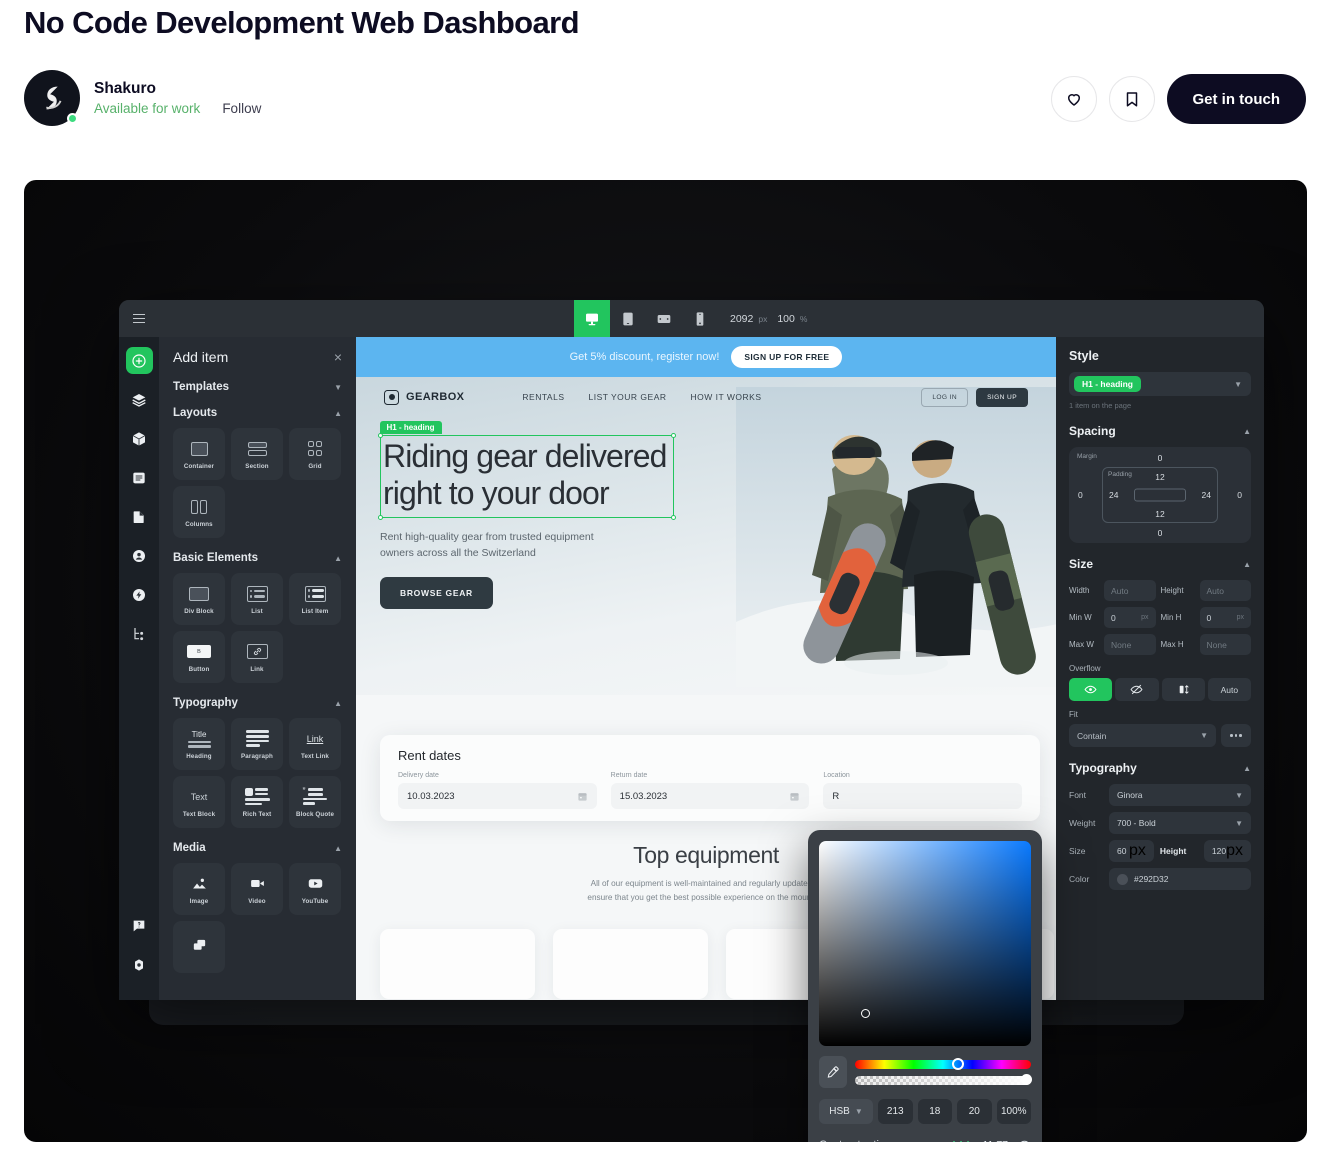 The image size is (1330, 1153). I want to click on tile-text-block: Text Text Block, so click(199, 802).